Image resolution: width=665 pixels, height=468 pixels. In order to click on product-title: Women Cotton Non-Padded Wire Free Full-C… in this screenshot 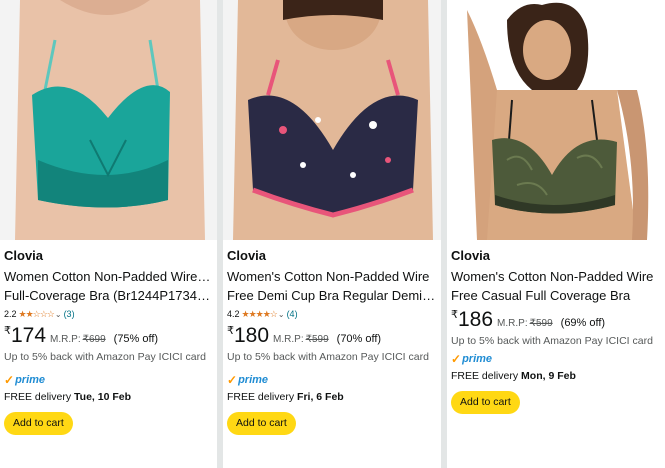, I will do `click(108, 286)`.